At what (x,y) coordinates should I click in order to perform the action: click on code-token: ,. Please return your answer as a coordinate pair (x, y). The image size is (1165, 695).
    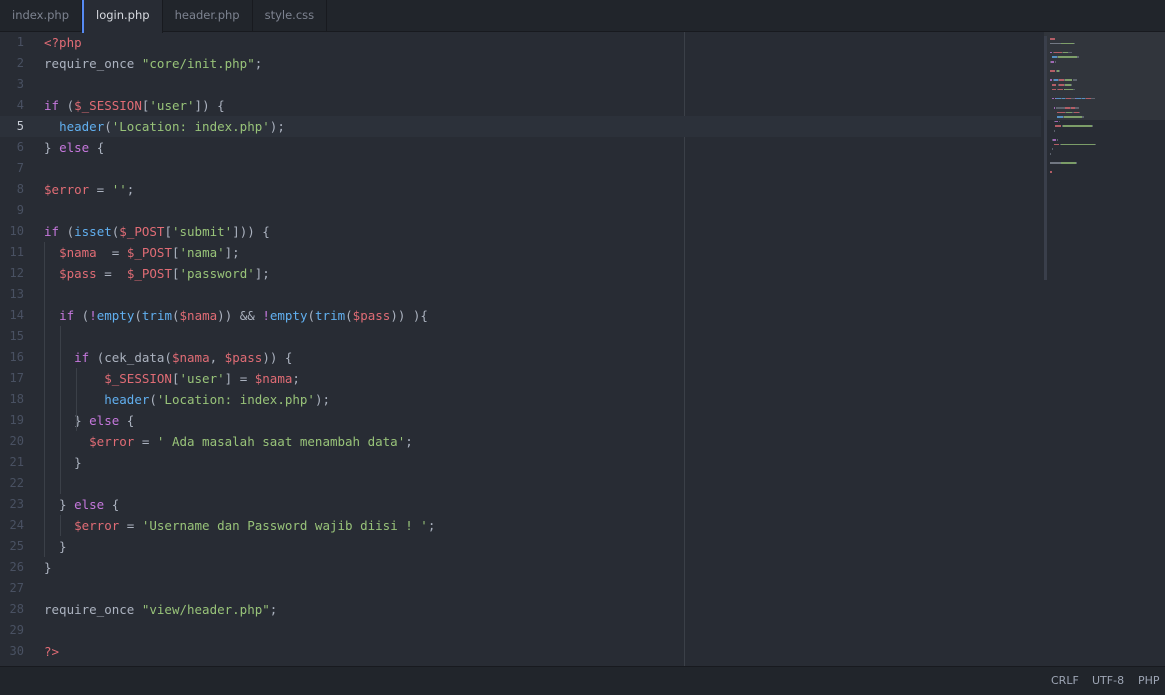
    Looking at the image, I should click on (217, 357).